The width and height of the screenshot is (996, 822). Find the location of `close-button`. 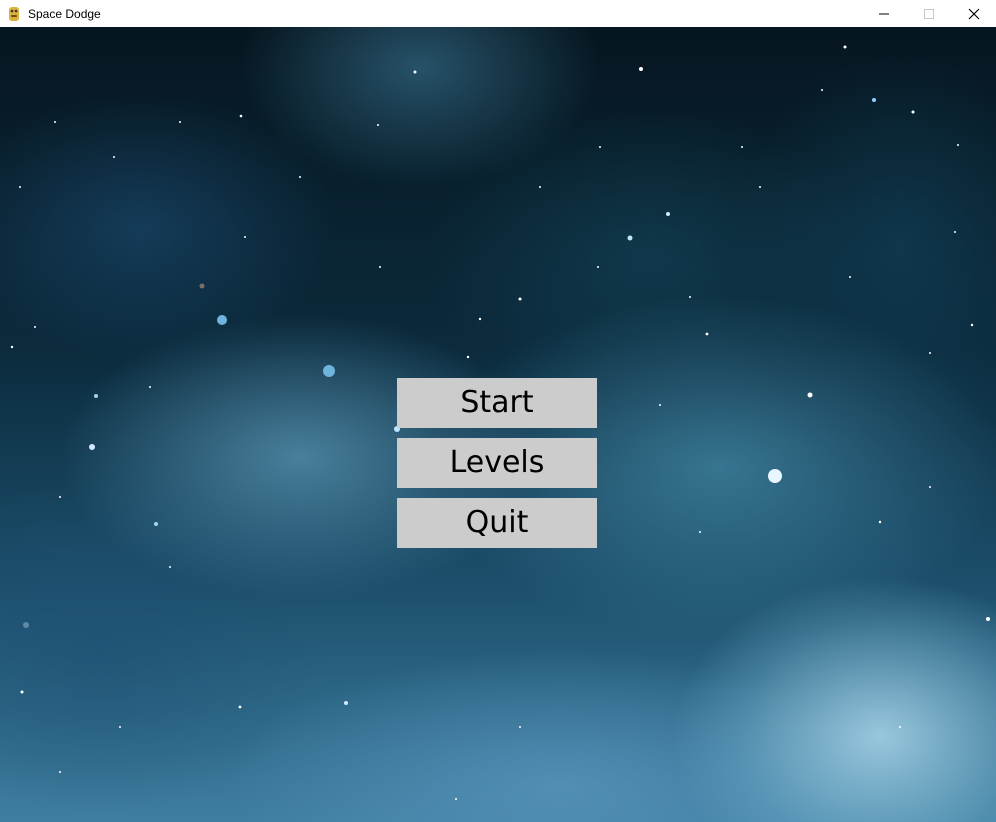

close-button is located at coordinates (973, 13).